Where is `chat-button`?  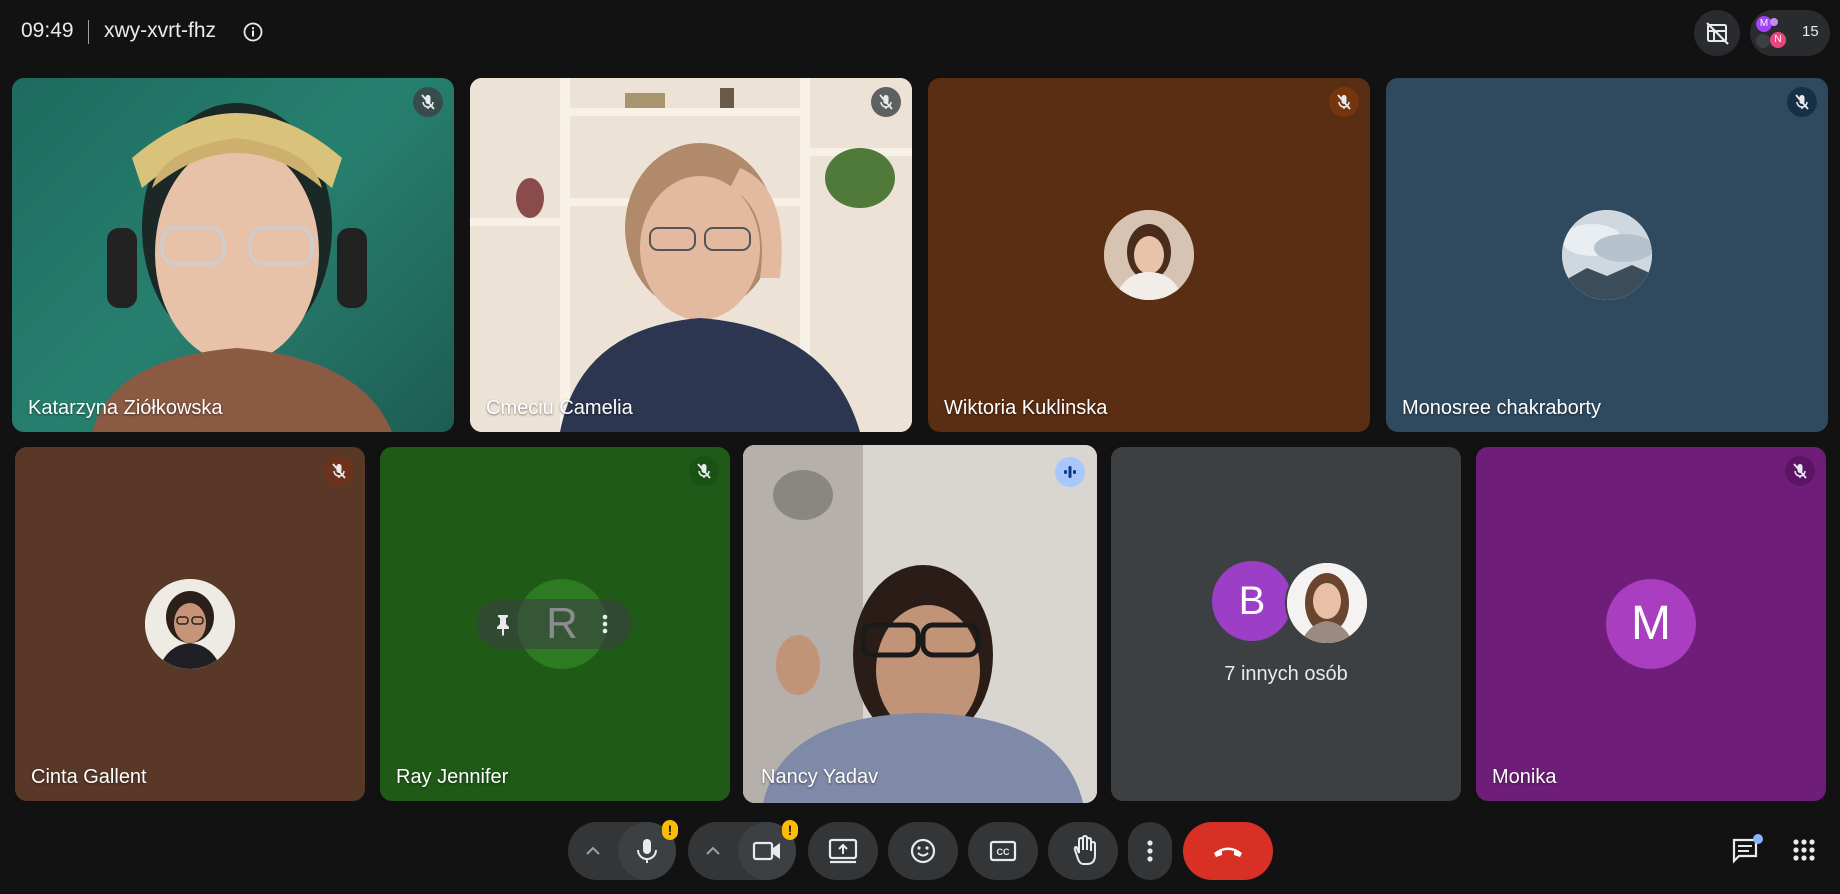 chat-button is located at coordinates (1745, 850).